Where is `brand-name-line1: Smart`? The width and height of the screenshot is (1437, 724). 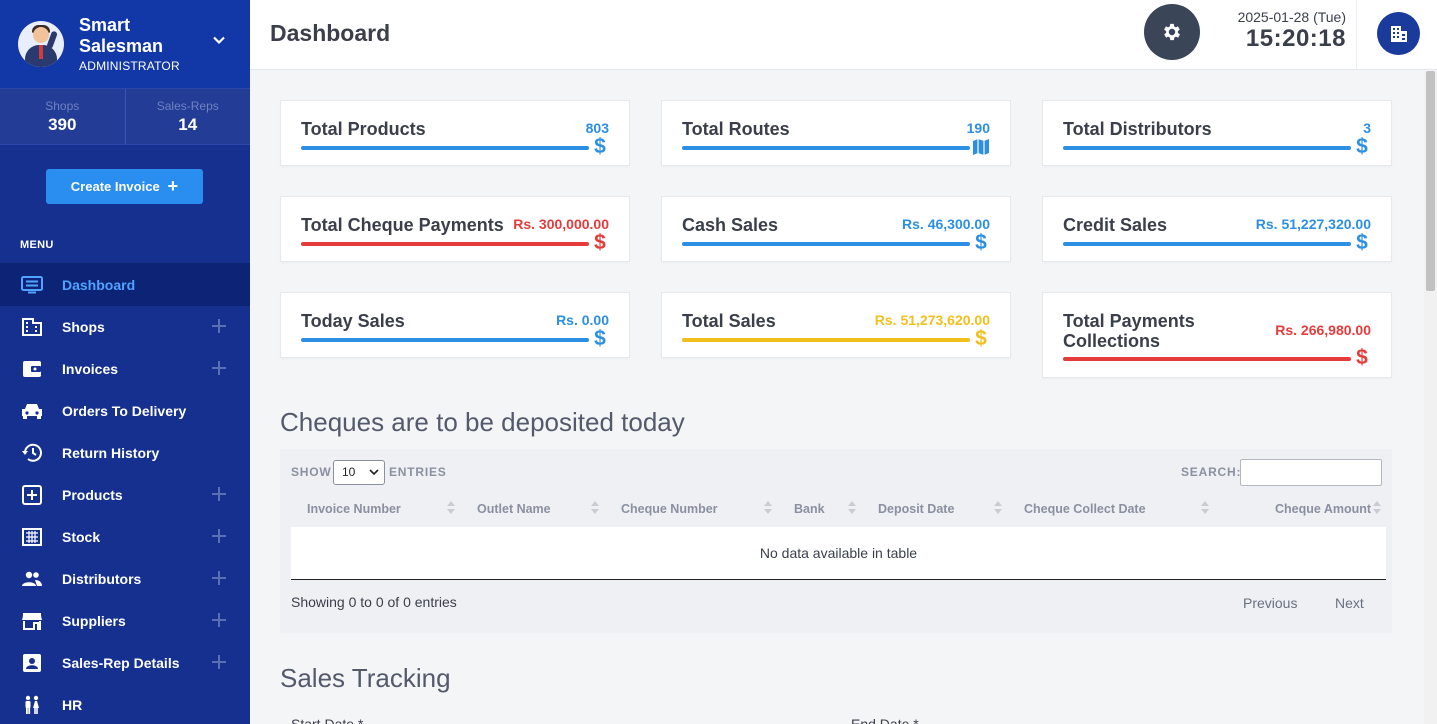
brand-name-line1: Smart is located at coordinates (105, 25).